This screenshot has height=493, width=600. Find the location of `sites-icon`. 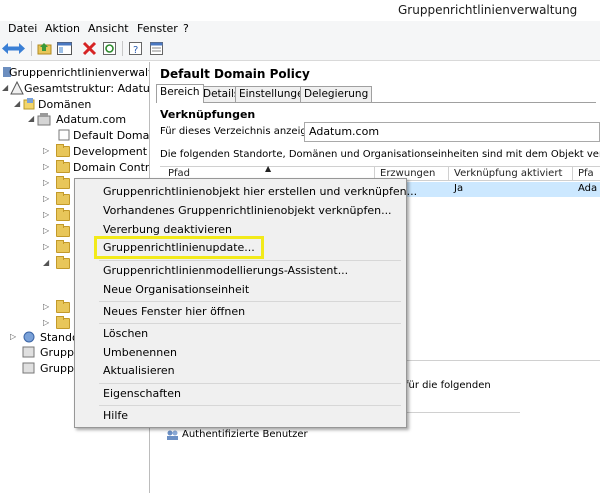

sites-icon is located at coordinates (29, 337).